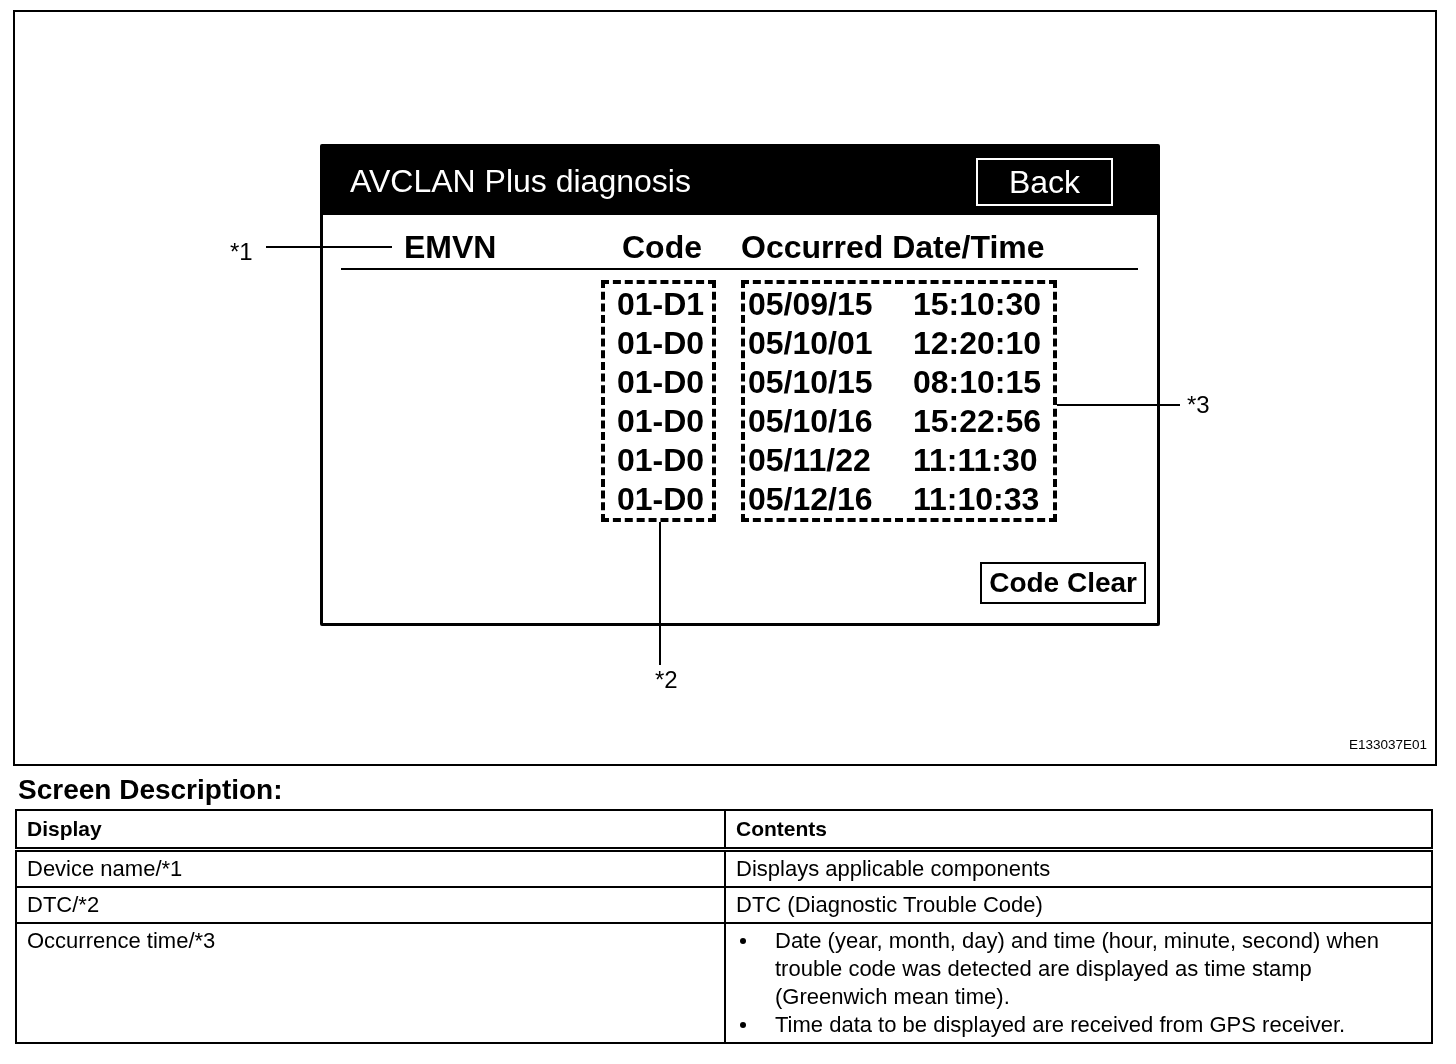 The height and width of the screenshot is (1064, 1456). I want to click on column-header: Display, so click(370, 830).